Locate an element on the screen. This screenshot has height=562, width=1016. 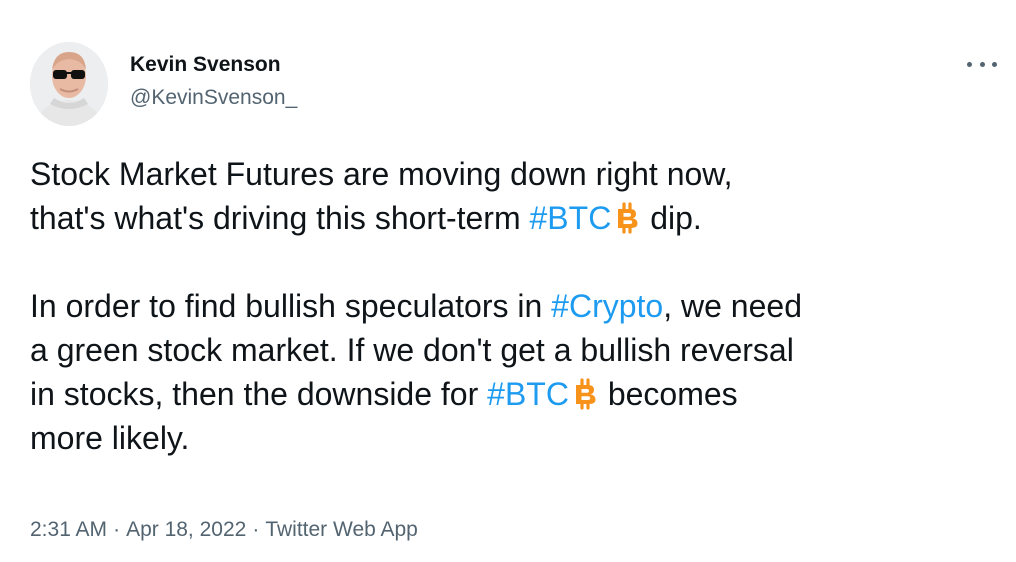
text-segment: that's what's driving this short-term is located at coordinates (280, 218).